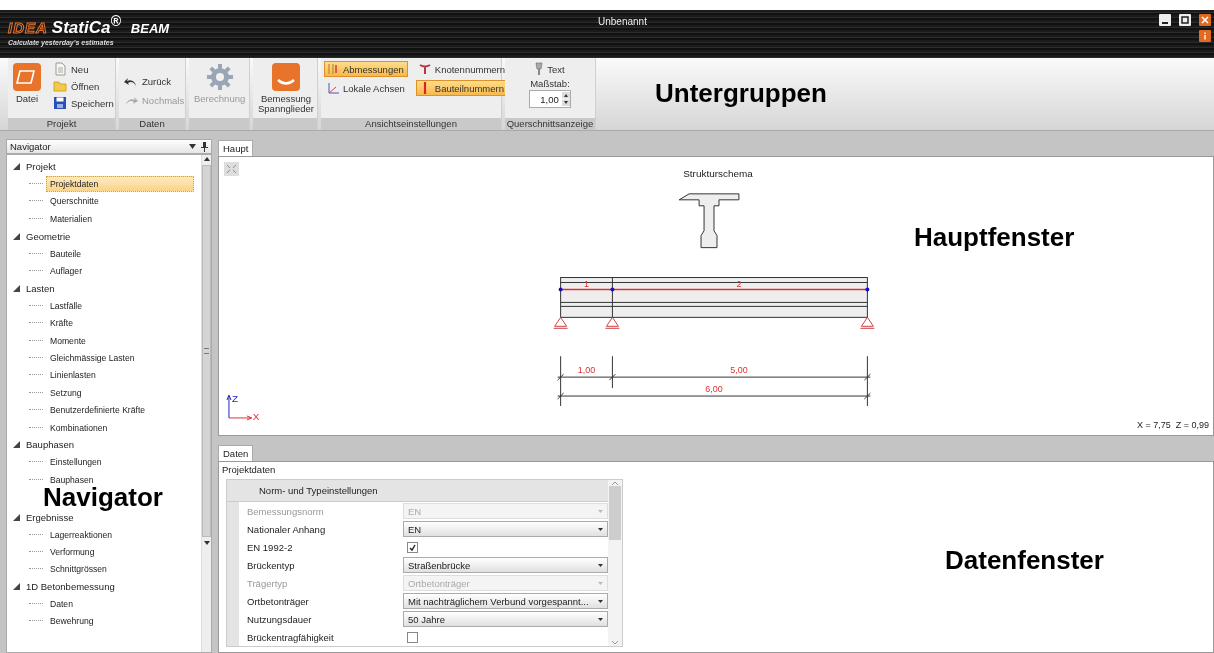 Image resolution: width=1214 pixels, height=653 pixels. Describe the element at coordinates (131, 100) in the screenshot. I see `redo-icon` at that location.